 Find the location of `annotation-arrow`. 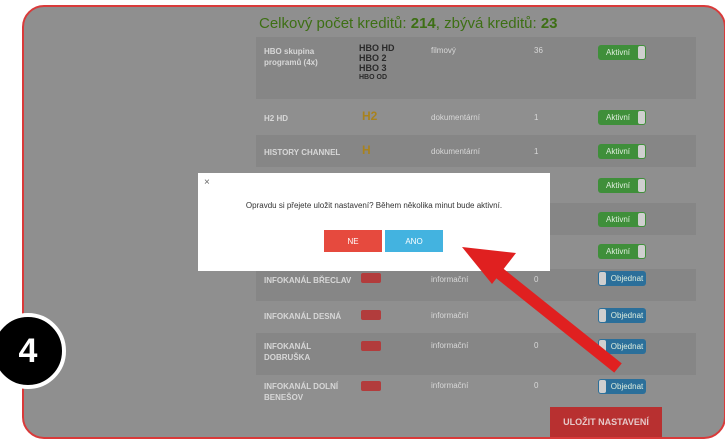

annotation-arrow is located at coordinates (542, 310).